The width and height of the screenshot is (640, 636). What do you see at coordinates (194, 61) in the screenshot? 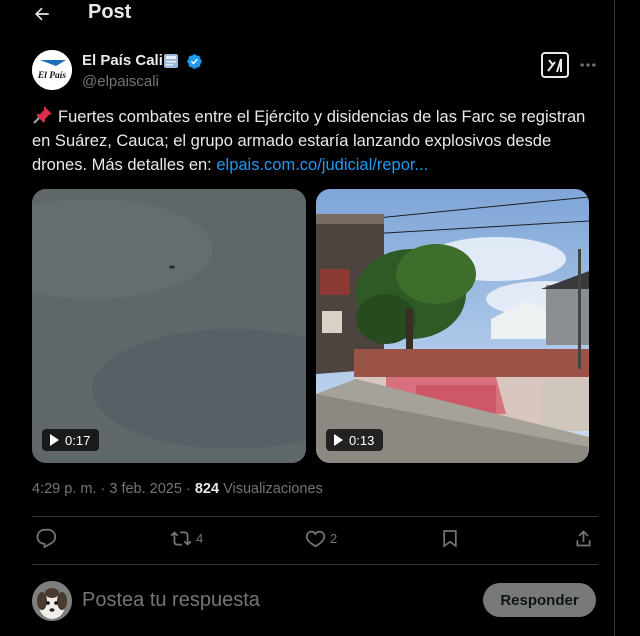
I see `verified-badge-icon` at bounding box center [194, 61].